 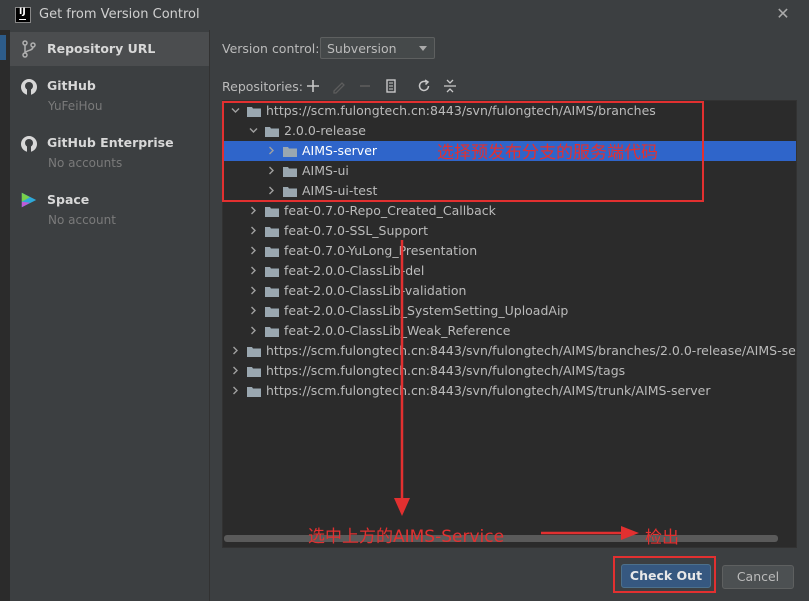 What do you see at coordinates (381, 250) in the screenshot?
I see `tree-node-label: feat-0.7.0-YuLong_Presentation` at bounding box center [381, 250].